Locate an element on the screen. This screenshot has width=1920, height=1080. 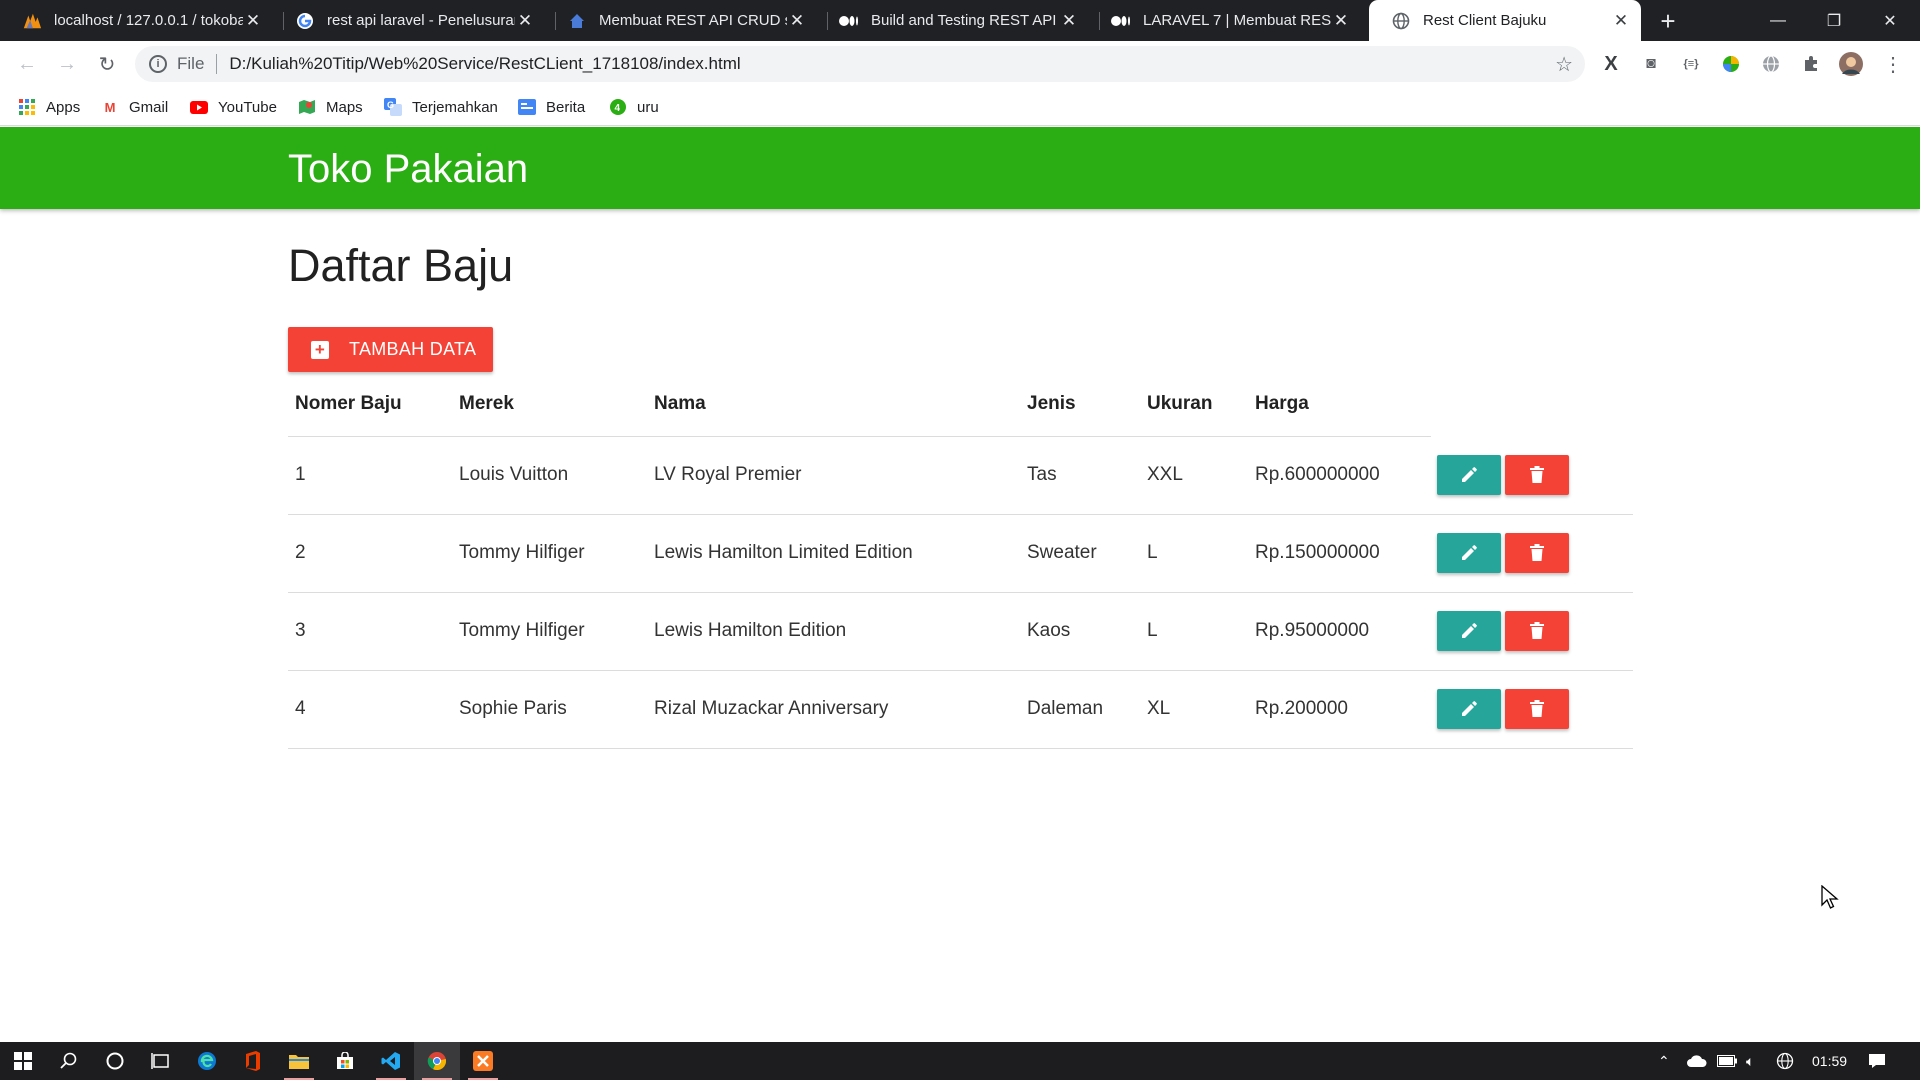
extensions-puzzle-icon is located at coordinates (1811, 64).